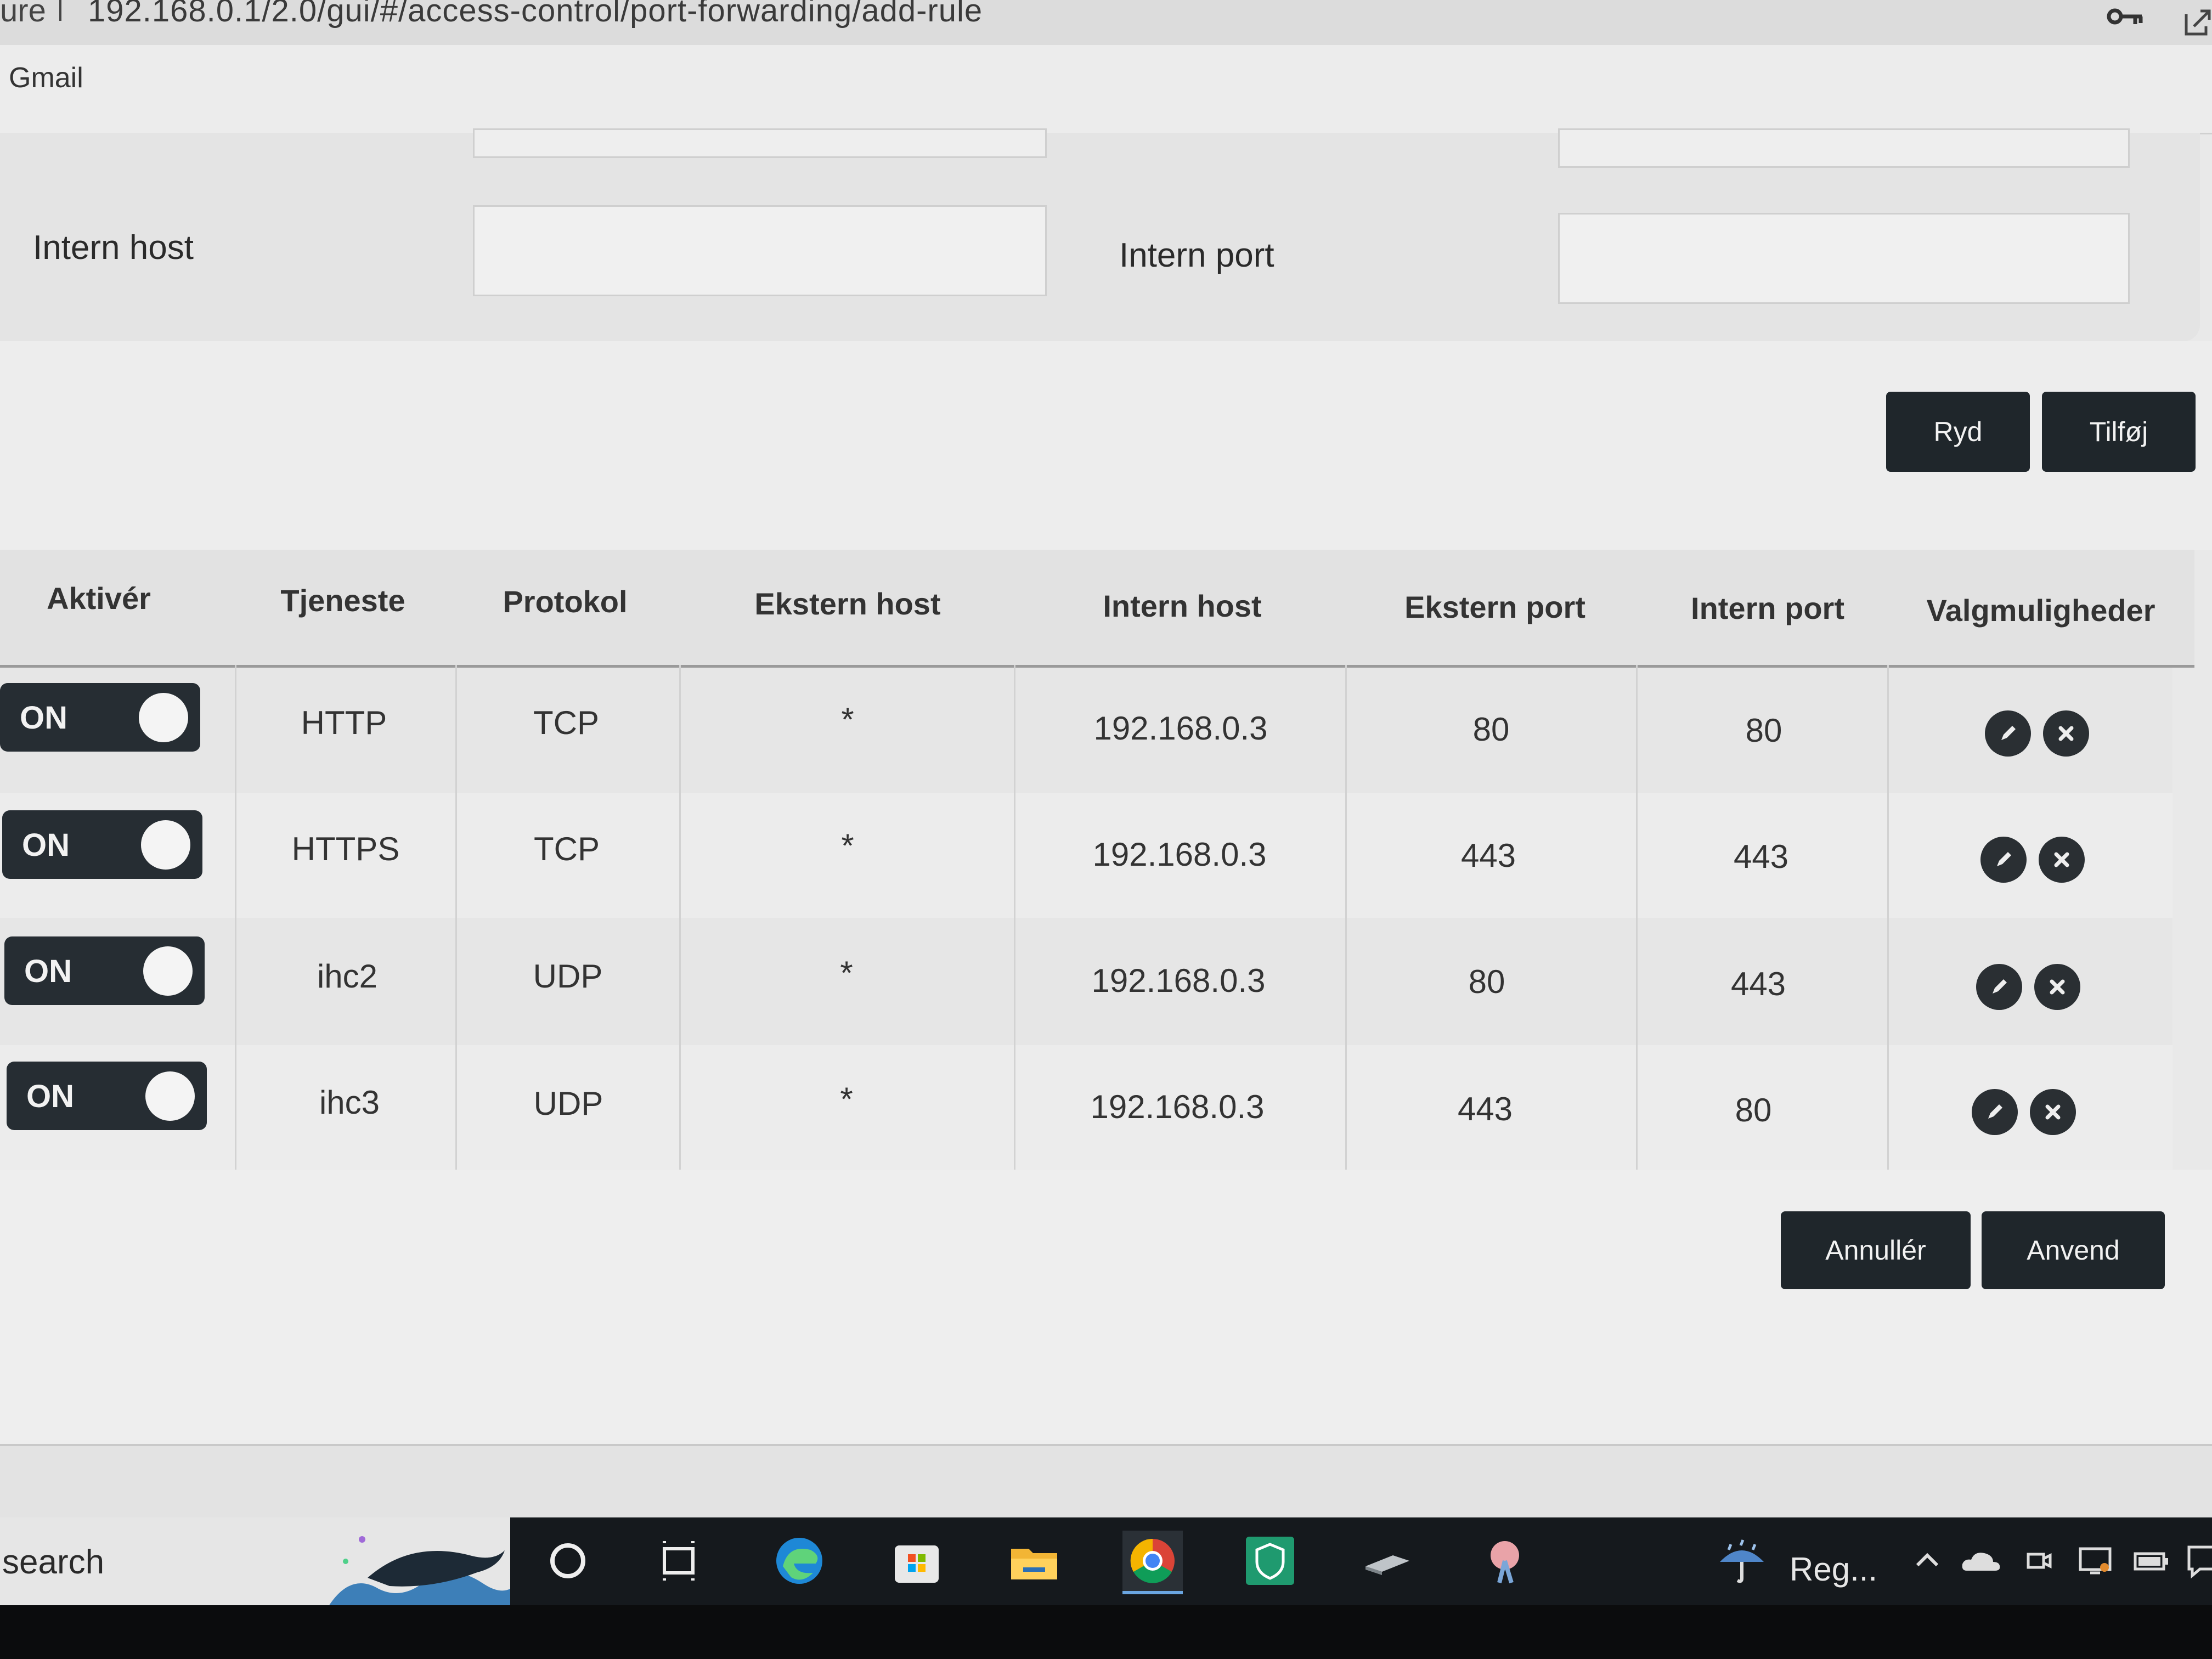 This screenshot has width=2212, height=1659. Describe the element at coordinates (1927, 1561) in the screenshot. I see `chevron-up-icon` at that location.